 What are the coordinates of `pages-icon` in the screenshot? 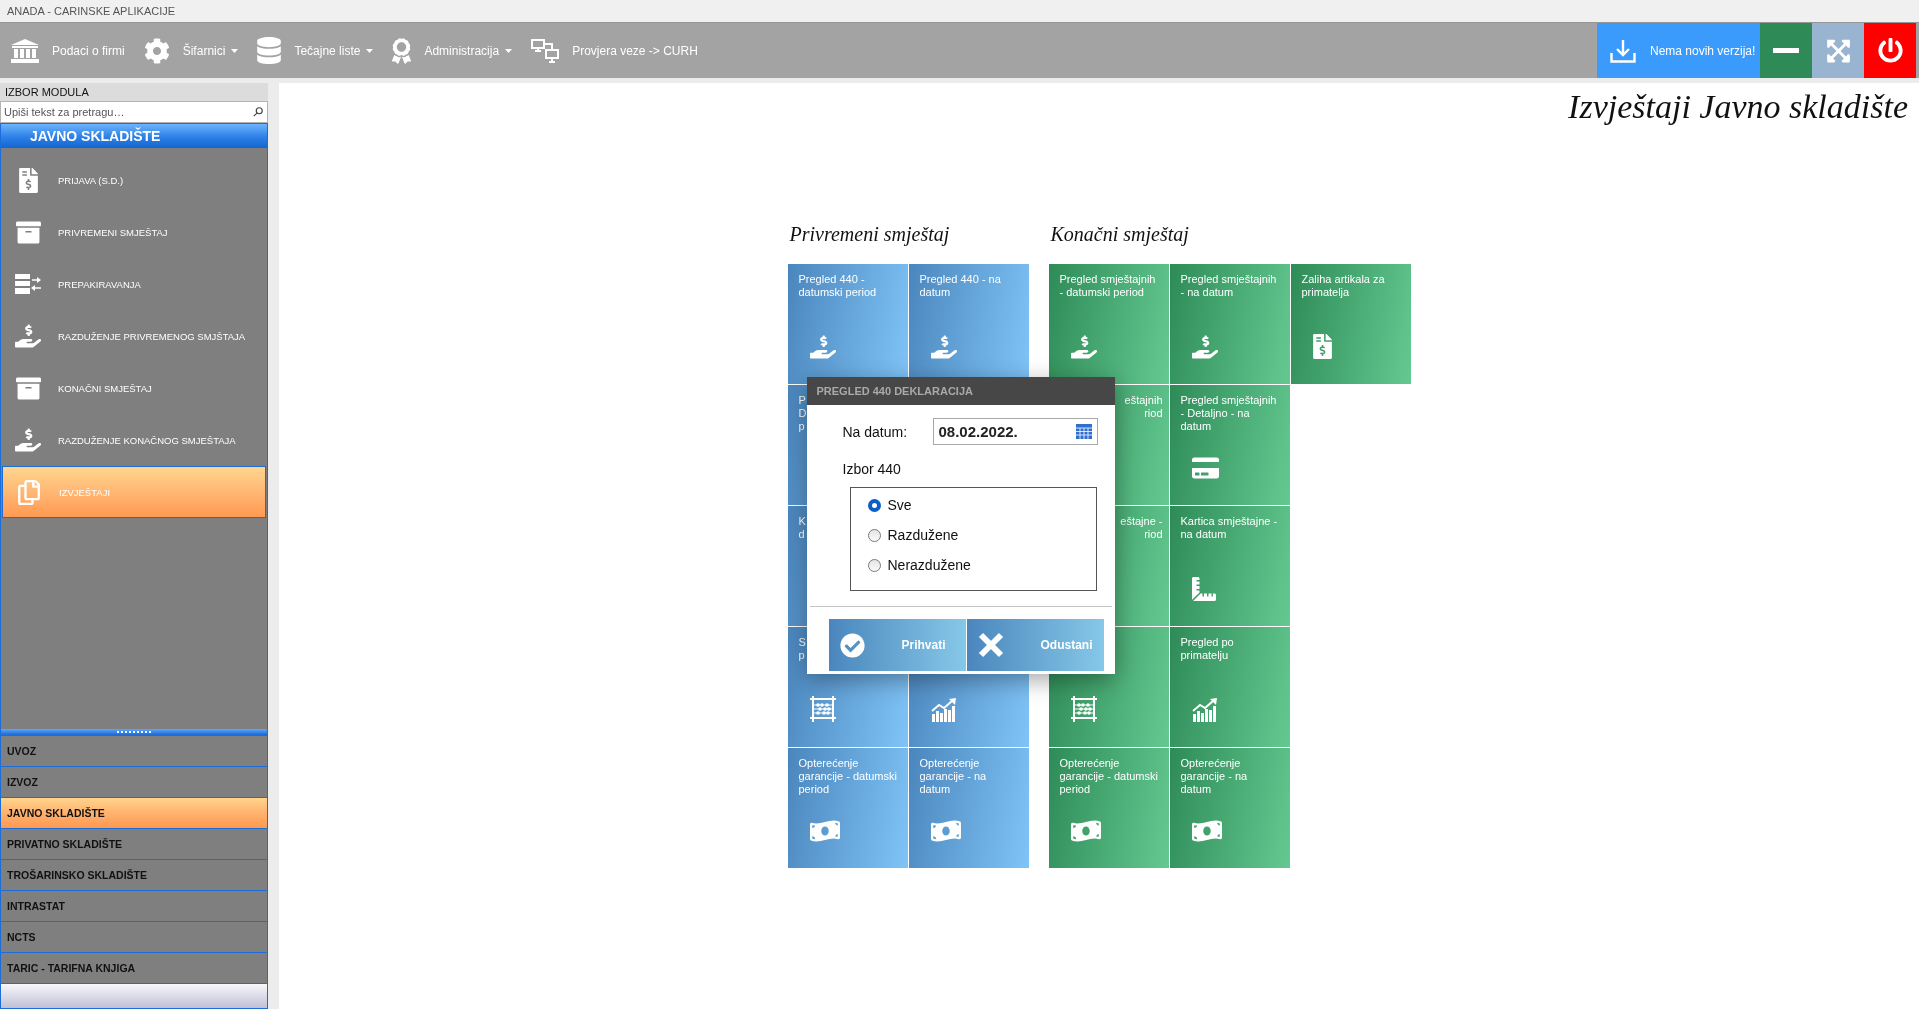 It's located at (29, 492).